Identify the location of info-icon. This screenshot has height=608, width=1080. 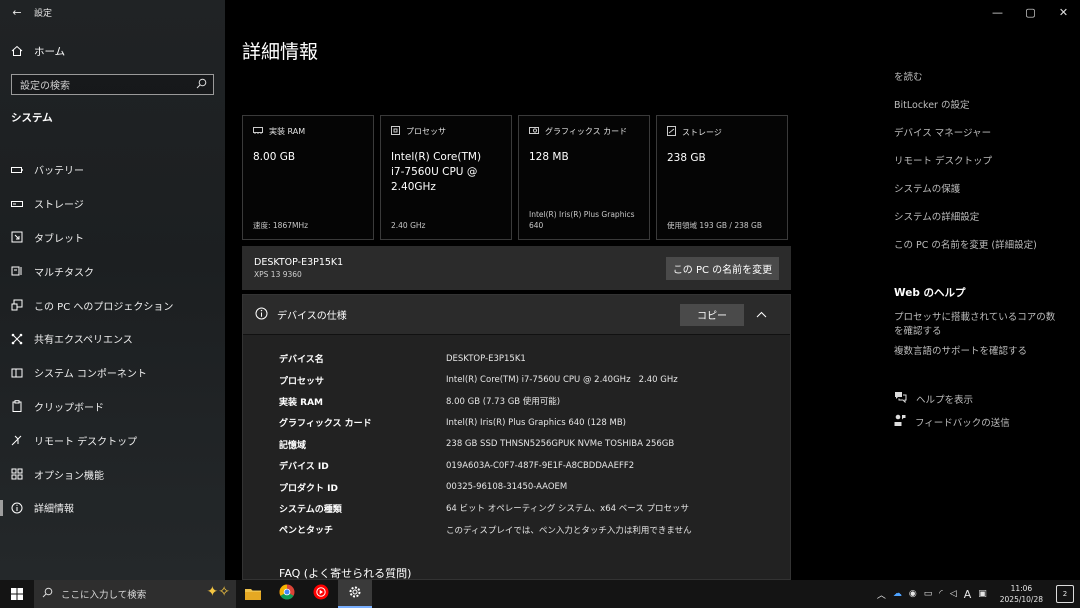
(17, 508).